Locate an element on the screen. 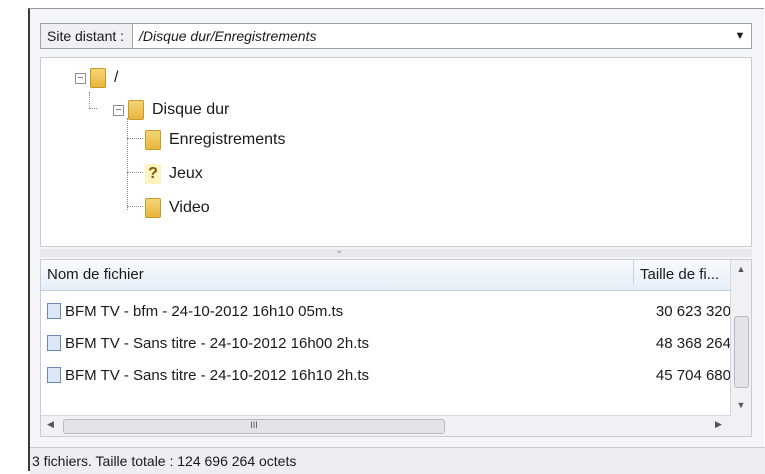 The width and height of the screenshot is (765, 474). pane-splitter: ⌄ is located at coordinates (396, 251).